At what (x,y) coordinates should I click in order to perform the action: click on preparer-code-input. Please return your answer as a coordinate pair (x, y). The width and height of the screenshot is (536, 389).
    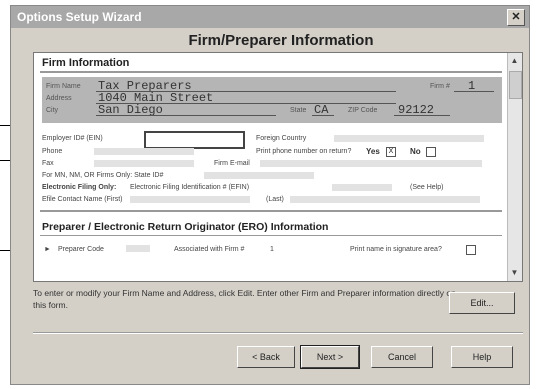
    Looking at the image, I should click on (138, 248).